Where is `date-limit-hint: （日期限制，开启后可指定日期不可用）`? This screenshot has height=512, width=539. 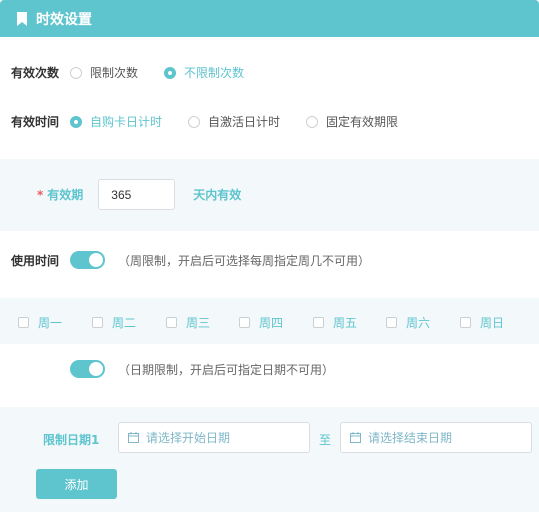
date-limit-hint: （日期限制，开启后可指定日期不可用） is located at coordinates (226, 369).